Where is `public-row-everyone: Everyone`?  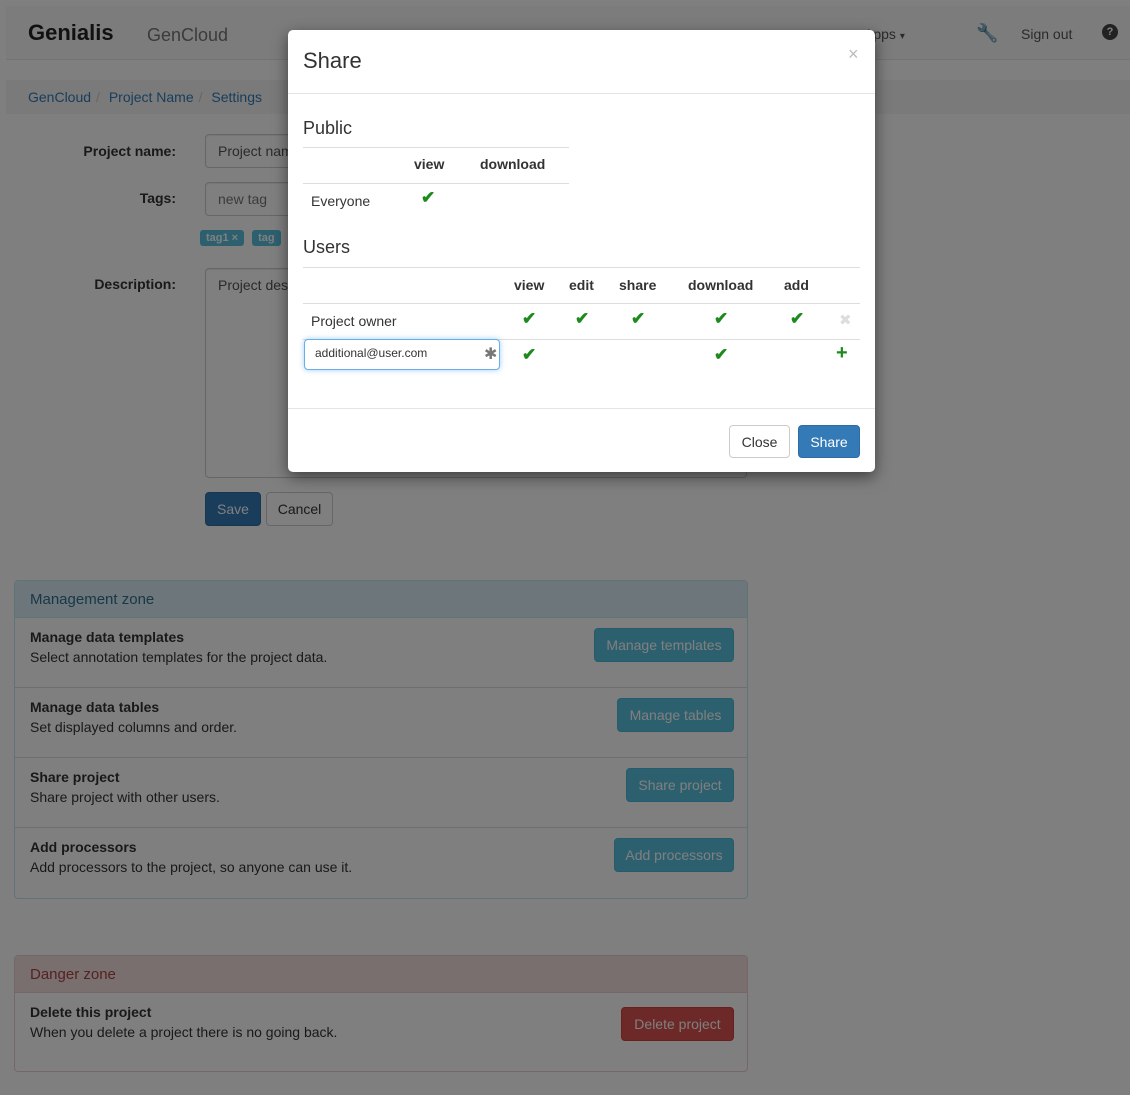 public-row-everyone: Everyone is located at coordinates (341, 201).